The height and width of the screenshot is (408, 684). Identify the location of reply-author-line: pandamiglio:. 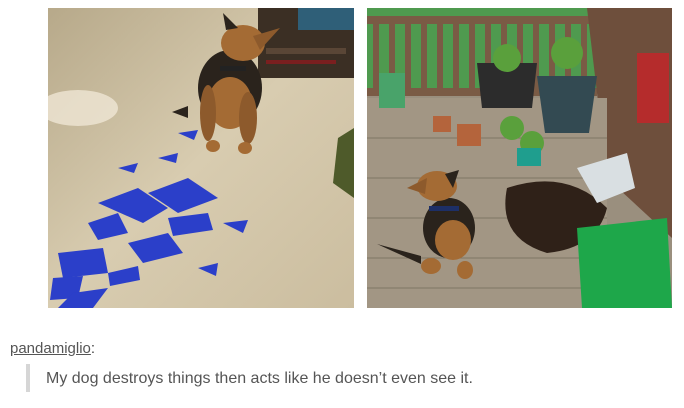
(52, 348).